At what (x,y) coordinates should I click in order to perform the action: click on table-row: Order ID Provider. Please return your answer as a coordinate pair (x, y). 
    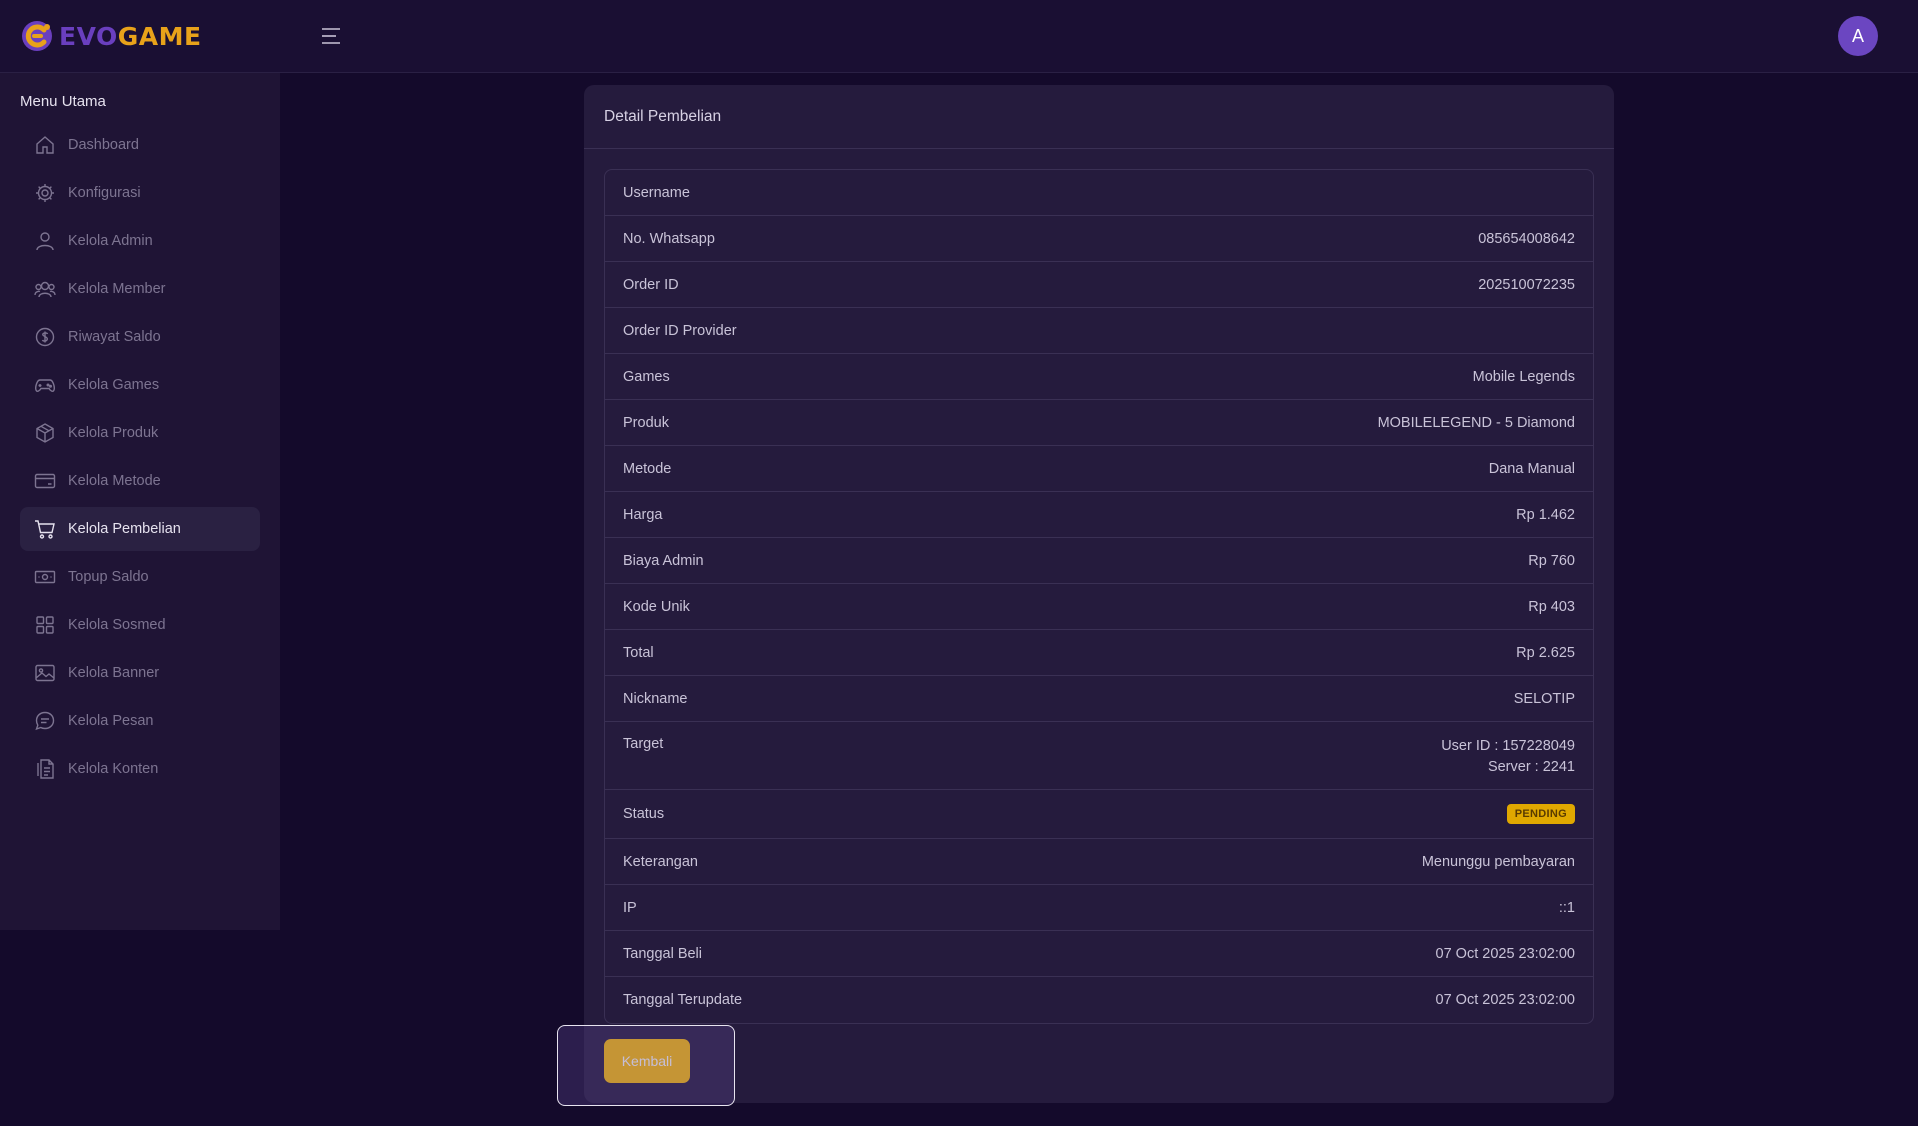
    Looking at the image, I should click on (1099, 331).